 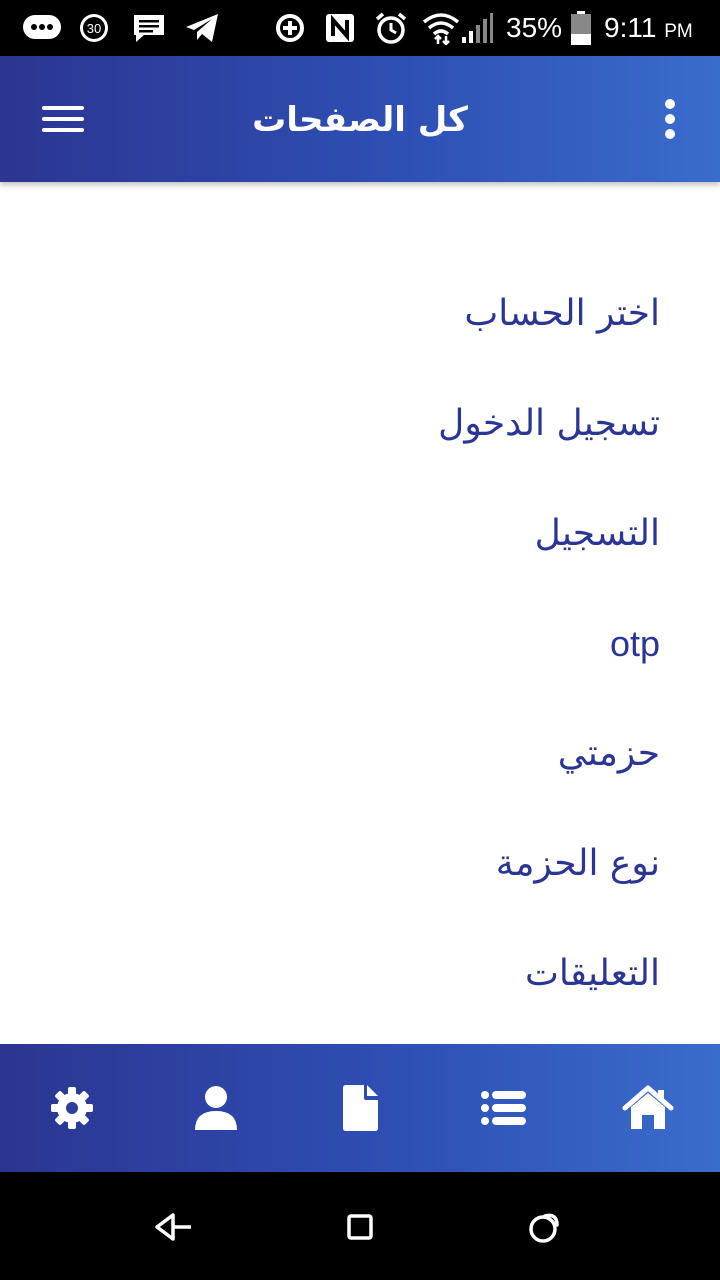 I want to click on clock-ampm: PM, so click(x=678, y=31).